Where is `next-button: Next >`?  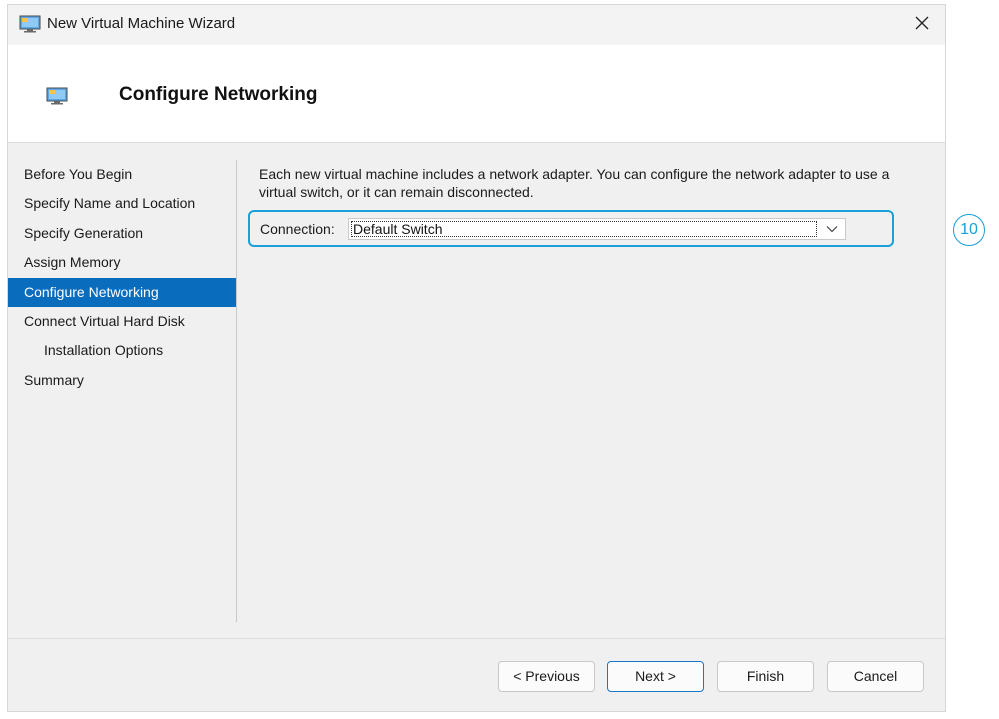
next-button: Next > is located at coordinates (655, 676).